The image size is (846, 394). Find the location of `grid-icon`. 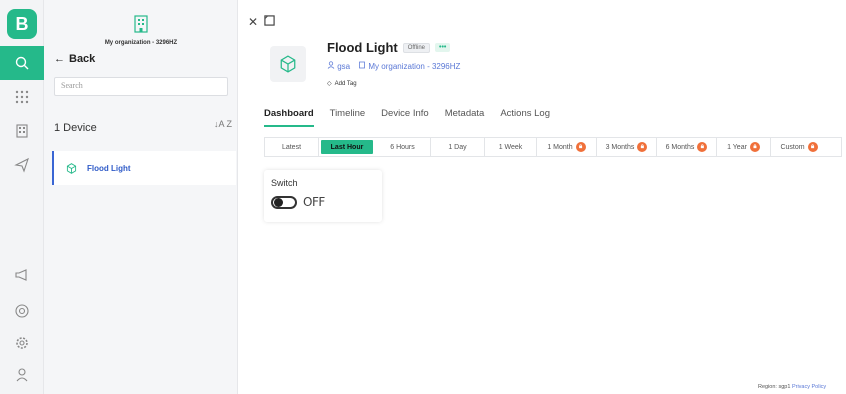

grid-icon is located at coordinates (22, 97).